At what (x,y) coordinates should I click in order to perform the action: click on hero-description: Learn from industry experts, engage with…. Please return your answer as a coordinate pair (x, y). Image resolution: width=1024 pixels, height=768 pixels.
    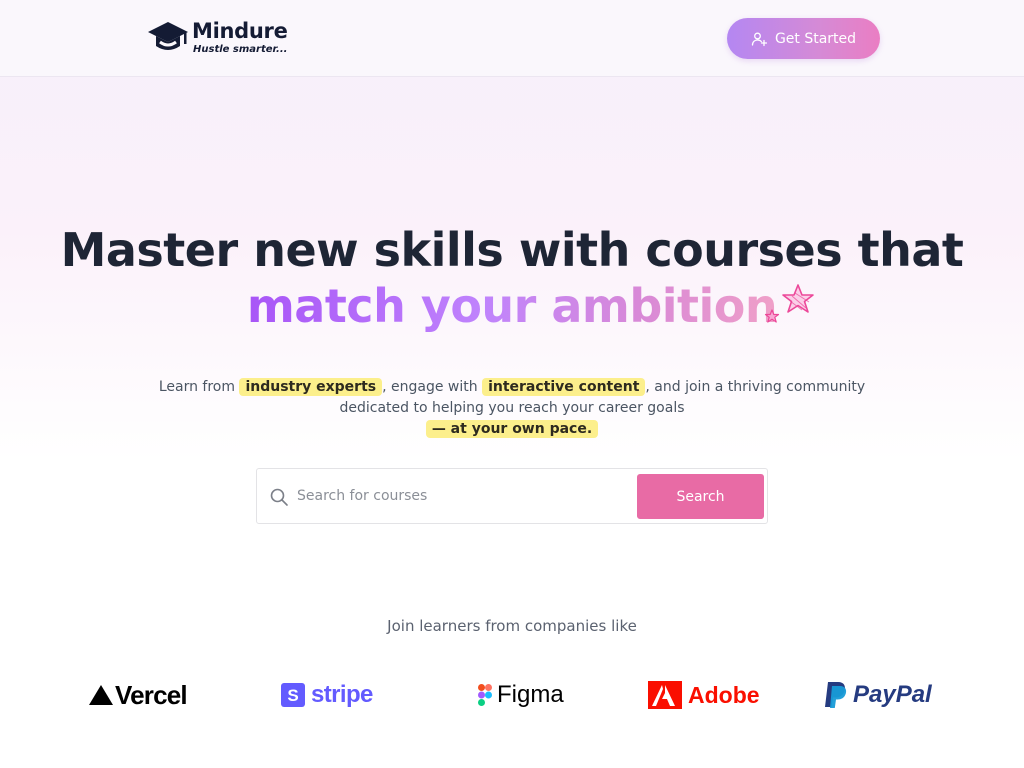
    Looking at the image, I should click on (512, 408).